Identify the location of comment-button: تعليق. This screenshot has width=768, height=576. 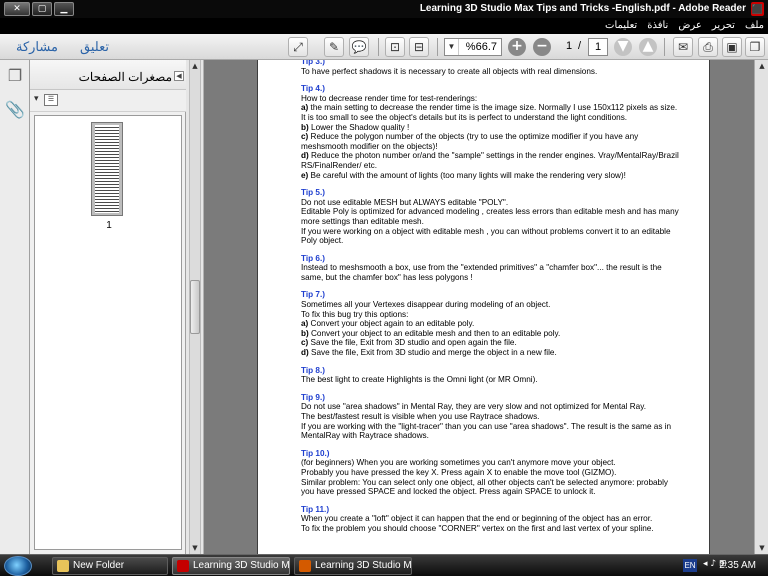
(94, 47).